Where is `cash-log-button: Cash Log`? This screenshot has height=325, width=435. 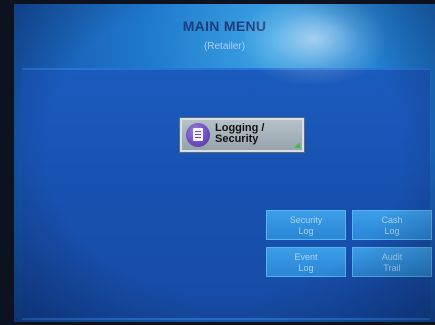 cash-log-button: Cash Log is located at coordinates (392, 225).